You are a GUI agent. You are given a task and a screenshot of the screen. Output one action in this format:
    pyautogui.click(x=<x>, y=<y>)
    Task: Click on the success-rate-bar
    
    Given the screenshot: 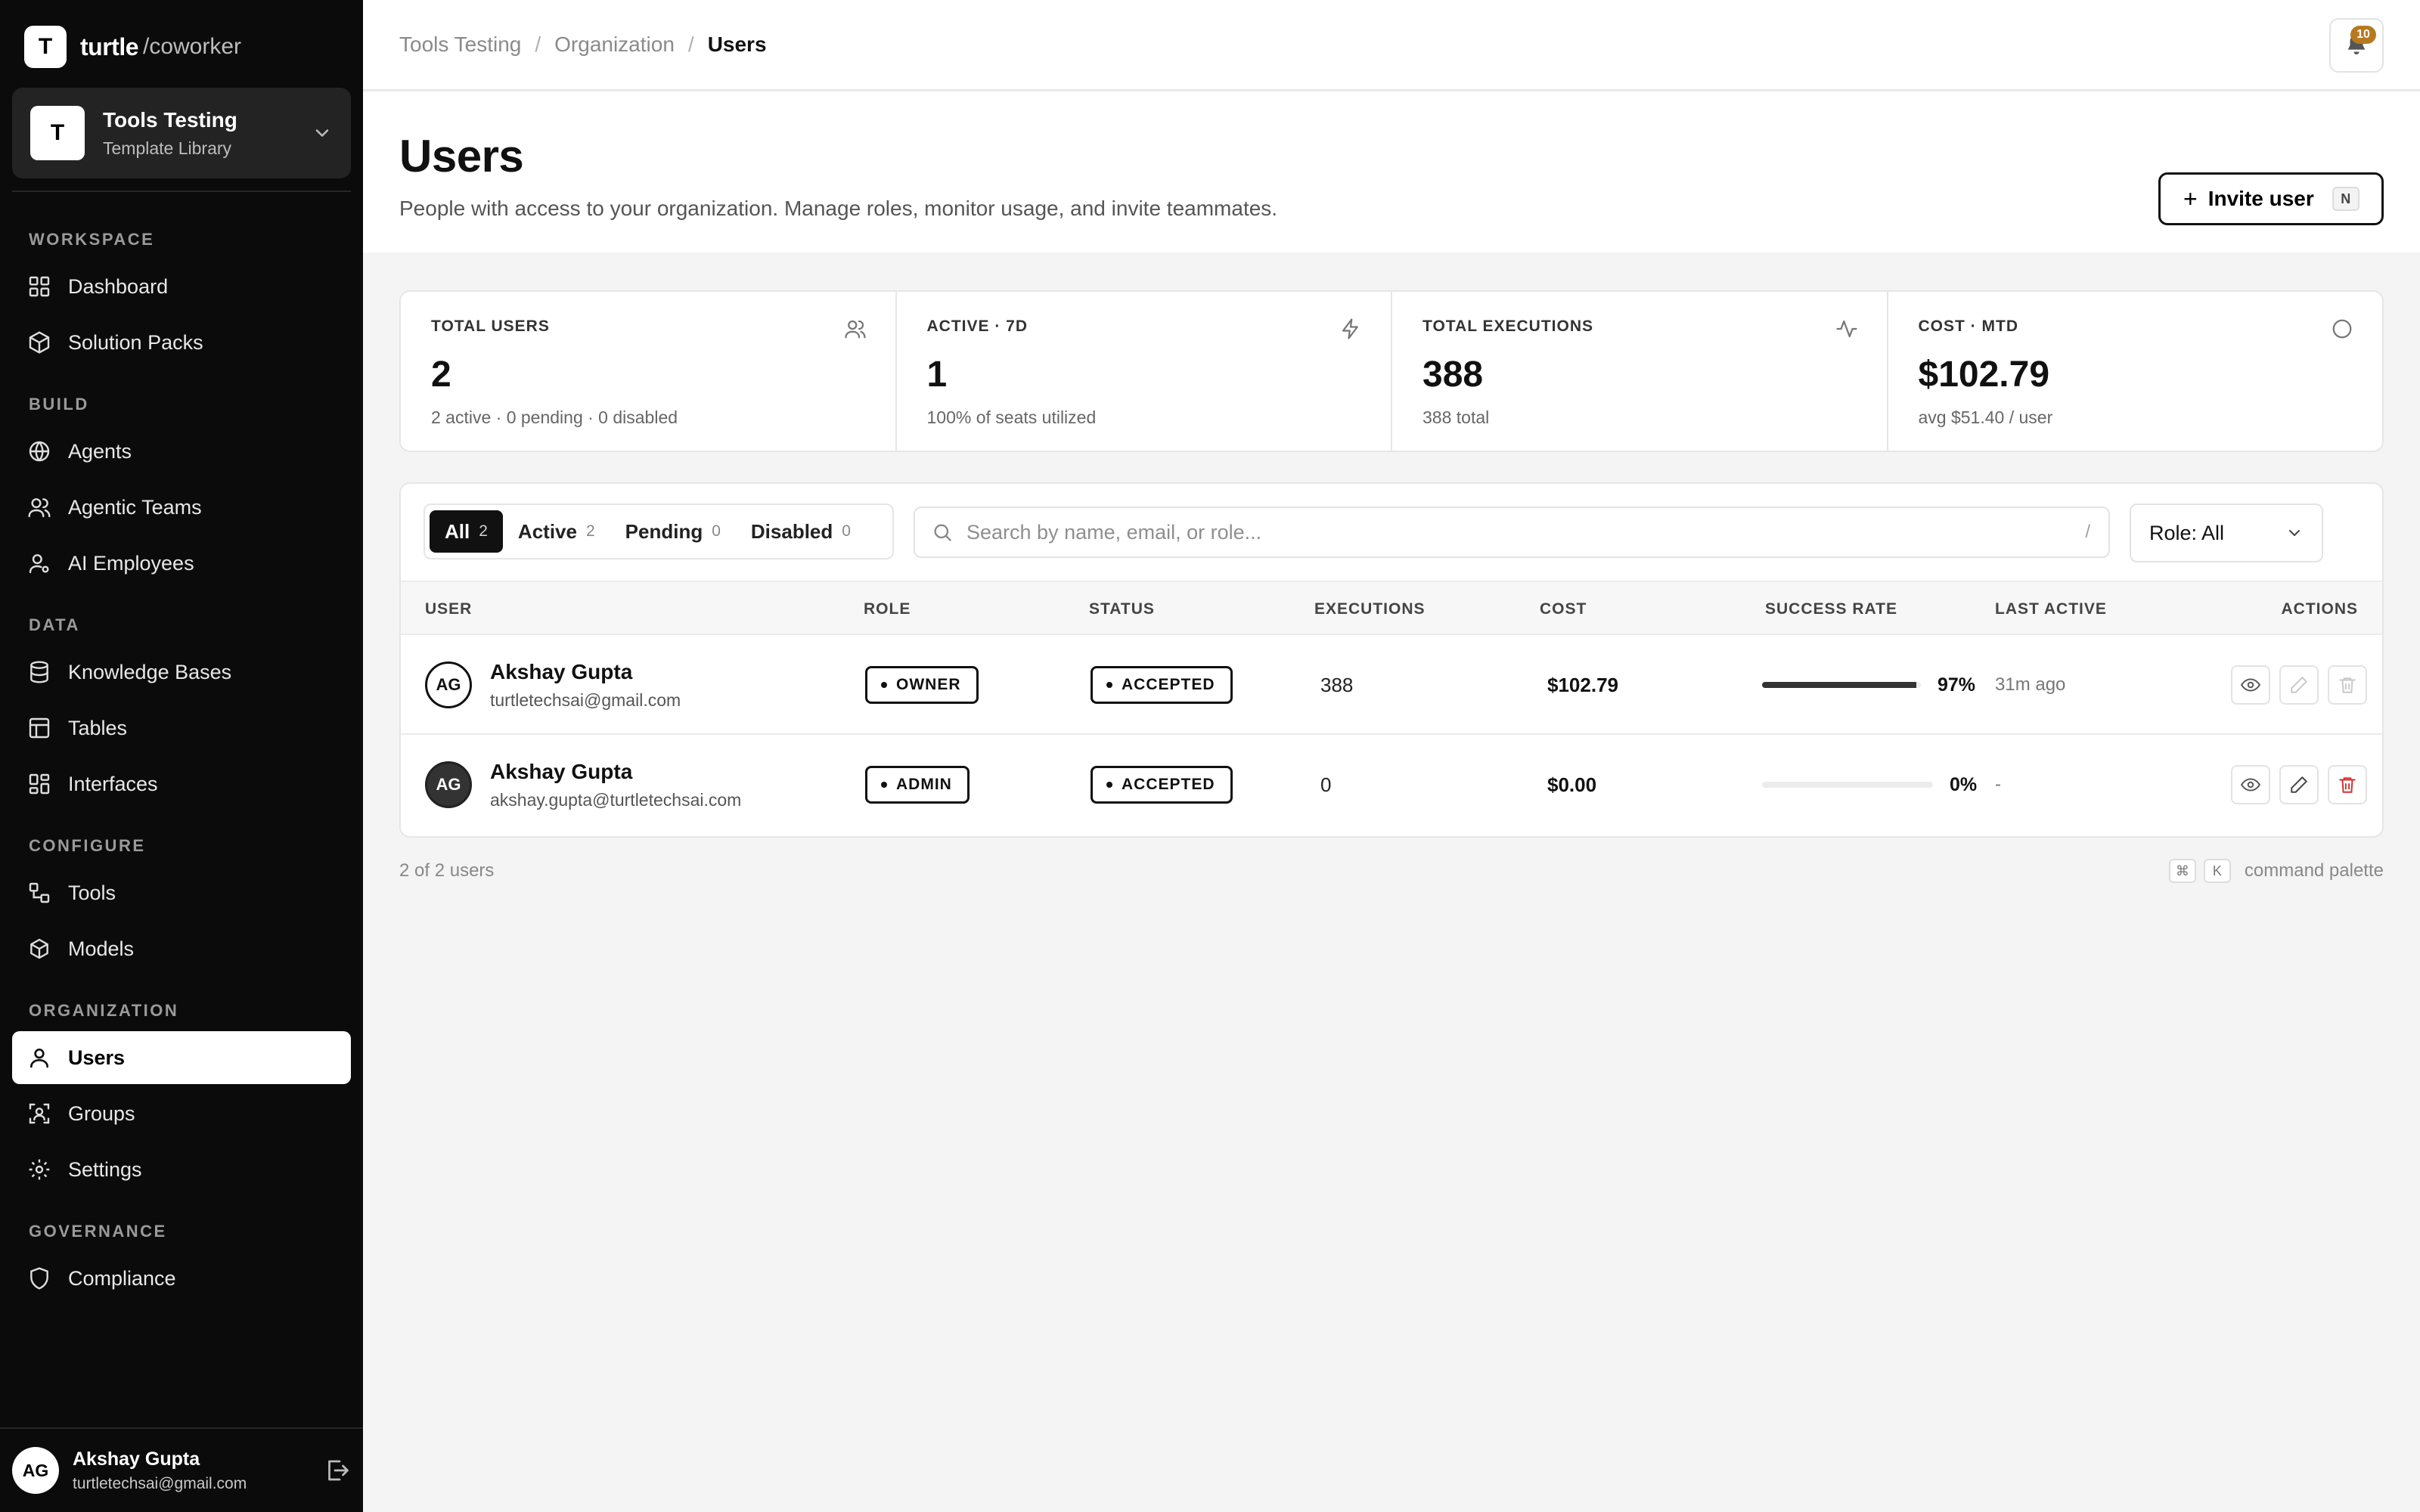 What is the action you would take?
    pyautogui.click(x=1847, y=785)
    